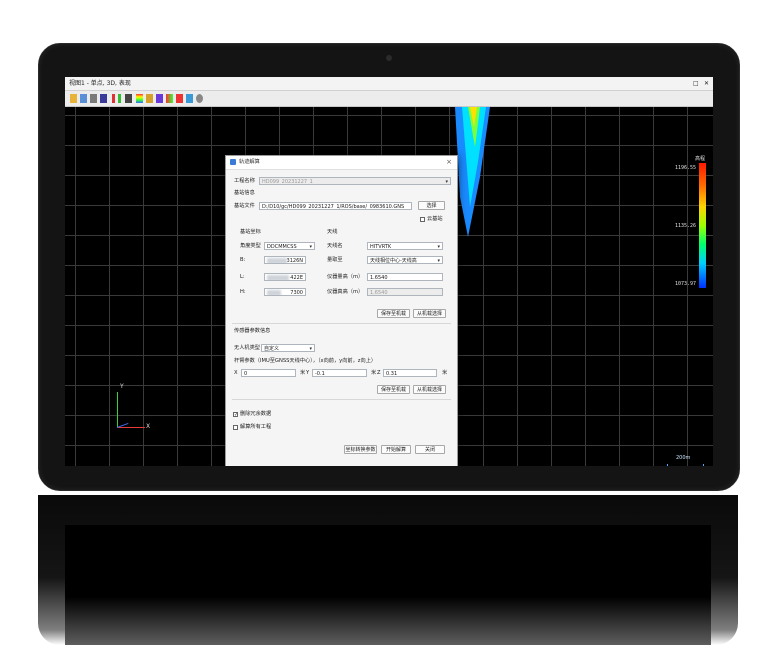 The image size is (776, 670). What do you see at coordinates (256, 414) in the screenshot?
I see `delete-redundant-label: 删除冗余数据` at bounding box center [256, 414].